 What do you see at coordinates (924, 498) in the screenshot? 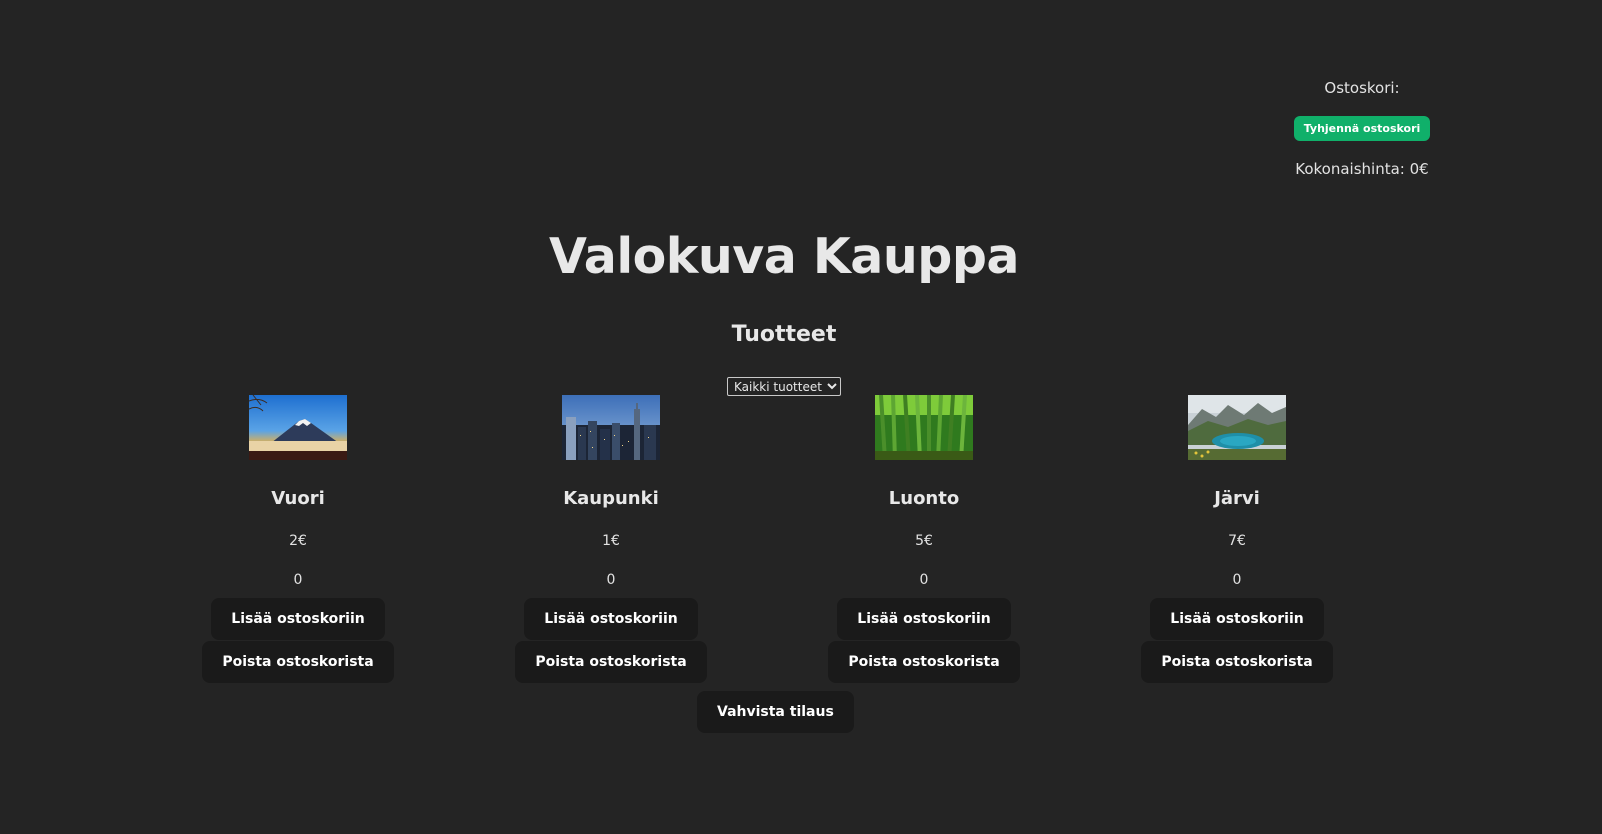
I see `product-name: Luonto` at bounding box center [924, 498].